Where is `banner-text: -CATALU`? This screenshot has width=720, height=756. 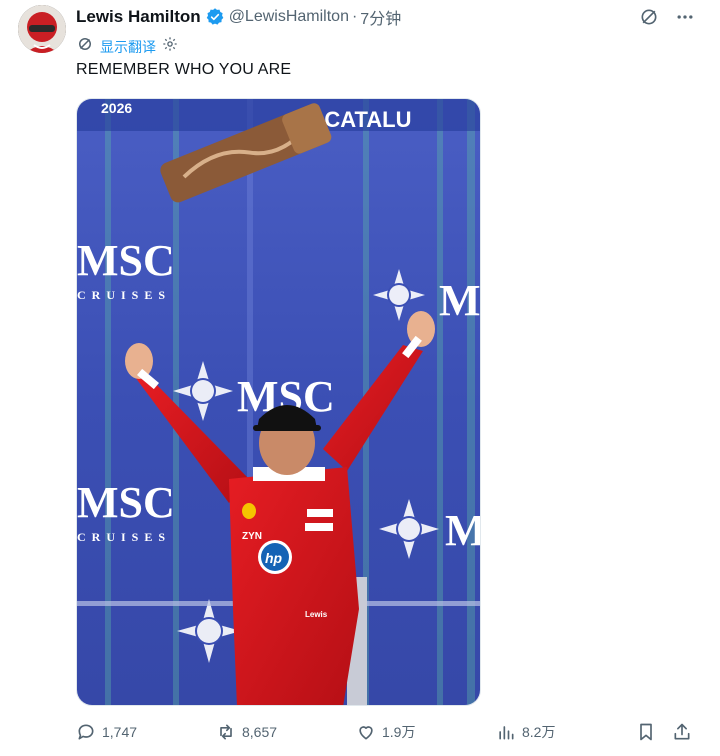 banner-text: -CATALU is located at coordinates (364, 119).